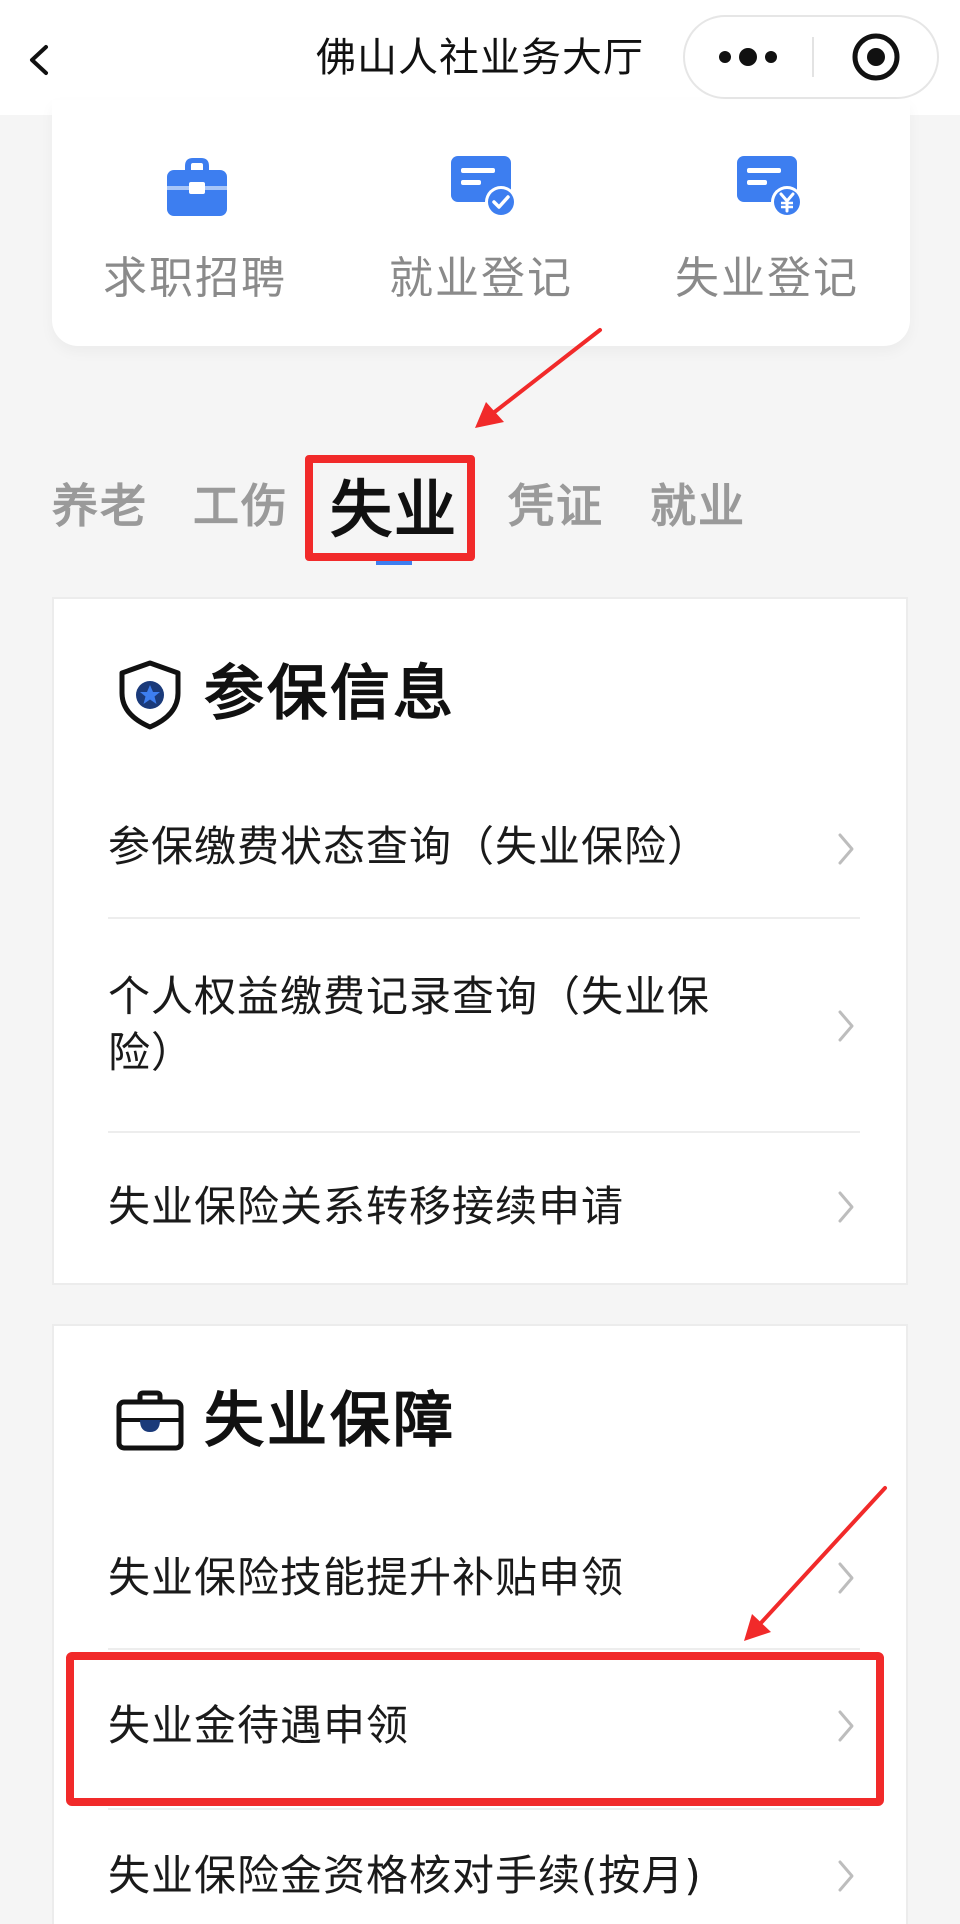 This screenshot has width=960, height=1924. Describe the element at coordinates (330, 1421) in the screenshot. I see `section-title: 失业保障` at that location.